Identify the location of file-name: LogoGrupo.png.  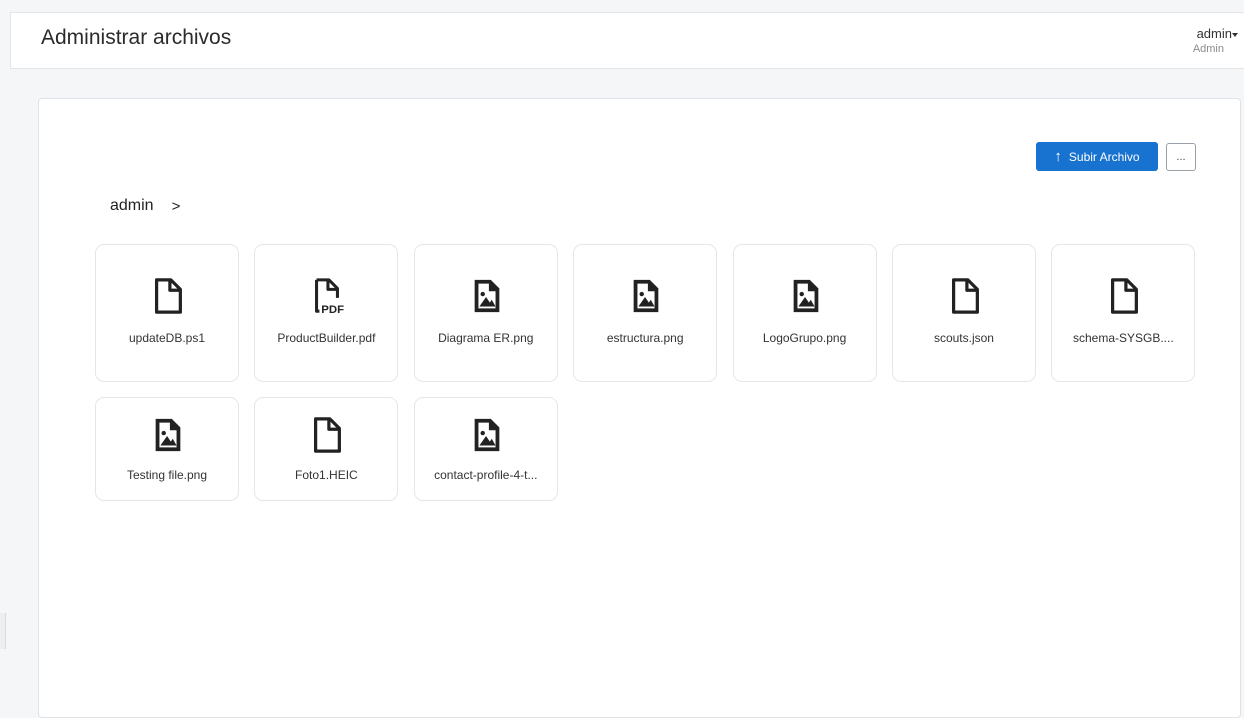
(804, 338).